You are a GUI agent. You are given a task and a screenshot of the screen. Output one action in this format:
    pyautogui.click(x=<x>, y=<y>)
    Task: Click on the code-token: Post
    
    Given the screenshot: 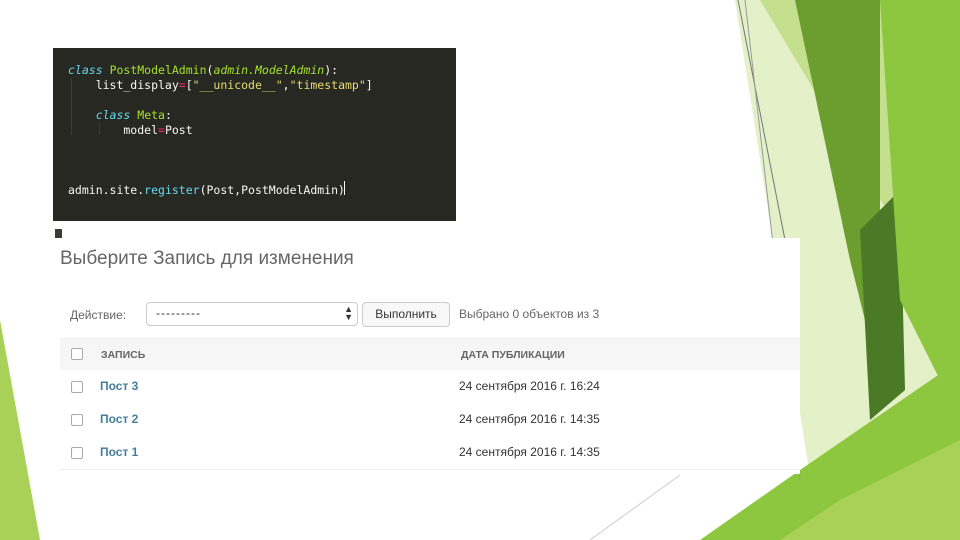 What is the action you would take?
    pyautogui.click(x=178, y=130)
    